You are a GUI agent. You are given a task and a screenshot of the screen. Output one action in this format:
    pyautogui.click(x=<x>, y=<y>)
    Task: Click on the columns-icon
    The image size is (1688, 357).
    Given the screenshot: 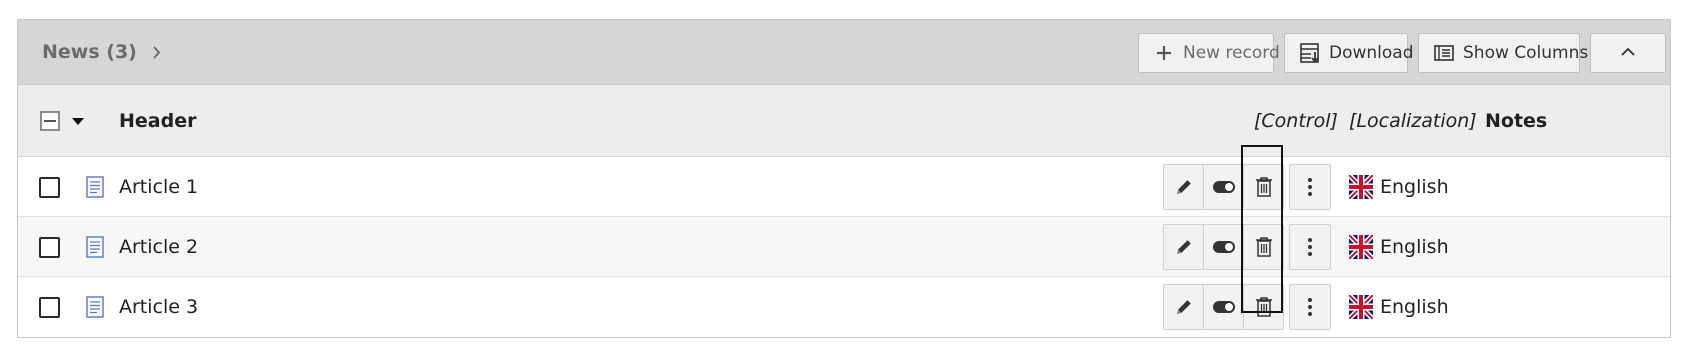 What is the action you would take?
    pyautogui.click(x=1444, y=53)
    